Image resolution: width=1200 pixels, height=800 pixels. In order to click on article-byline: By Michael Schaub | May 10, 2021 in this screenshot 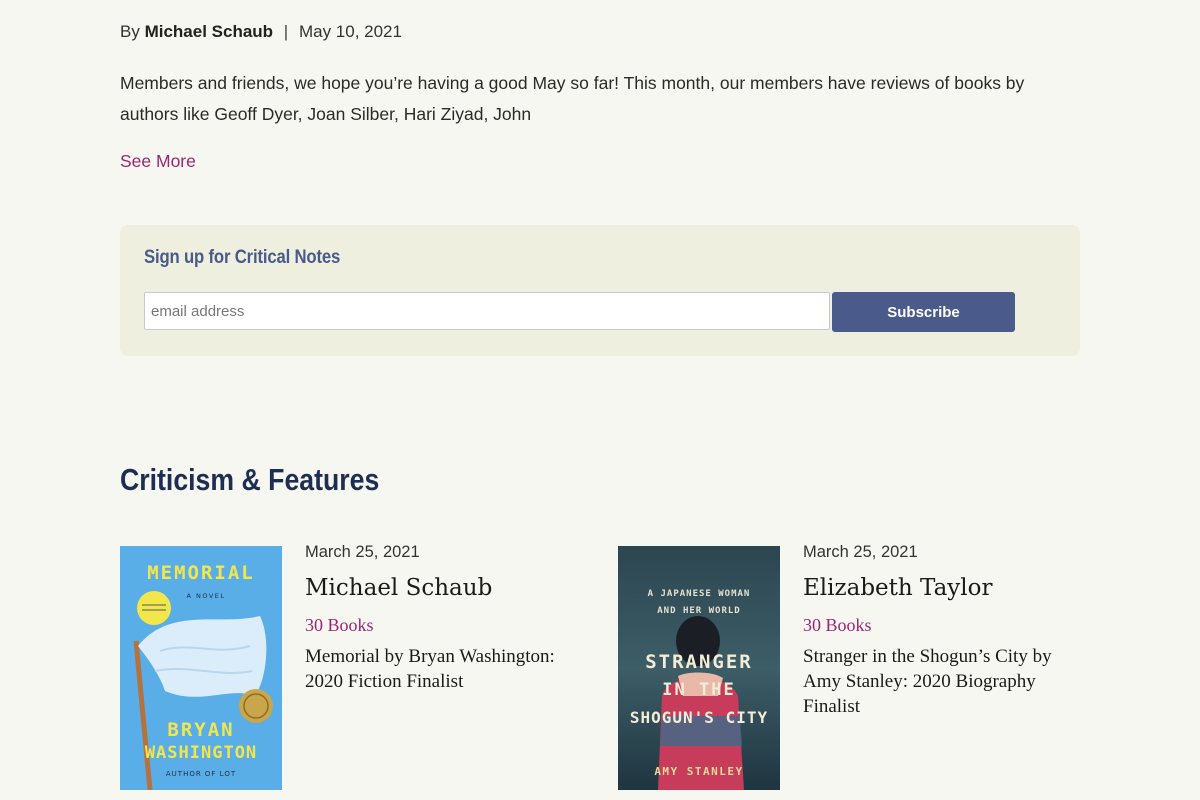, I will do `click(261, 32)`.